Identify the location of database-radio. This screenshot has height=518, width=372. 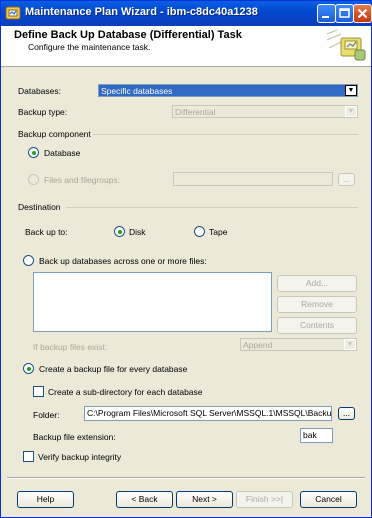
(33, 152).